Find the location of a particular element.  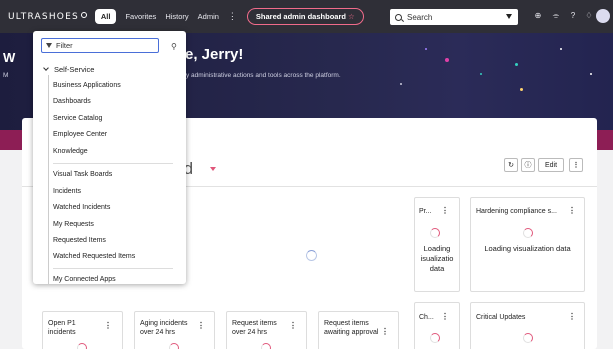

notifications-bell-icon: ♢ is located at coordinates (589, 16).